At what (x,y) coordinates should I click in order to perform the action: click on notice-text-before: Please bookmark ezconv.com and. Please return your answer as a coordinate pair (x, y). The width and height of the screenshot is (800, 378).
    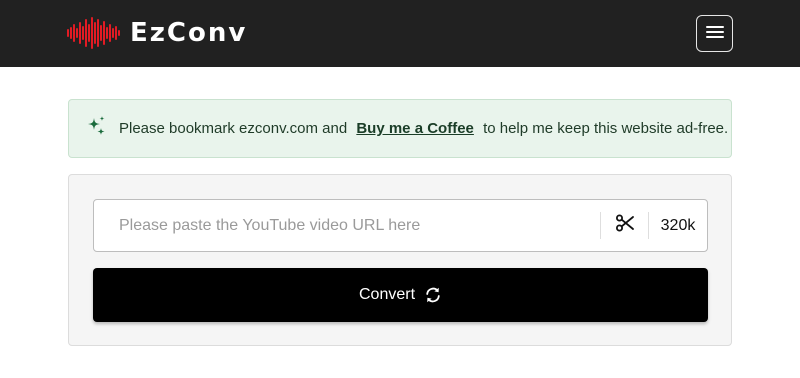
    Looking at the image, I should click on (233, 128).